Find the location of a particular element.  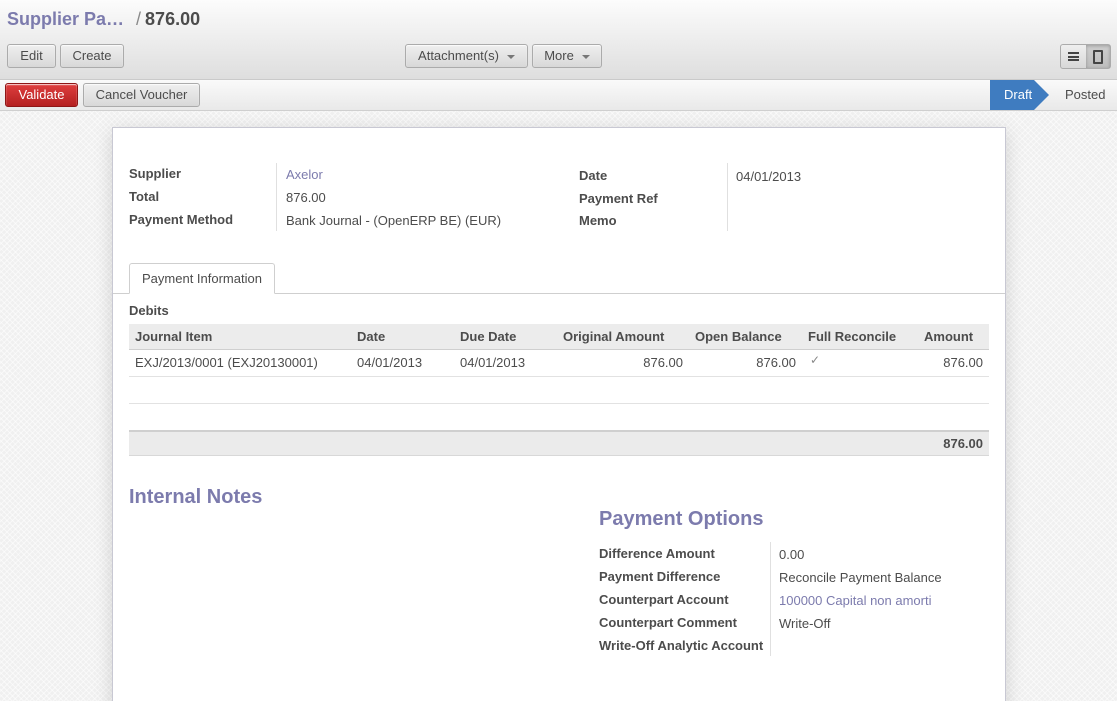

cancel-voucher-button: Cancel Voucher is located at coordinates (141, 95).